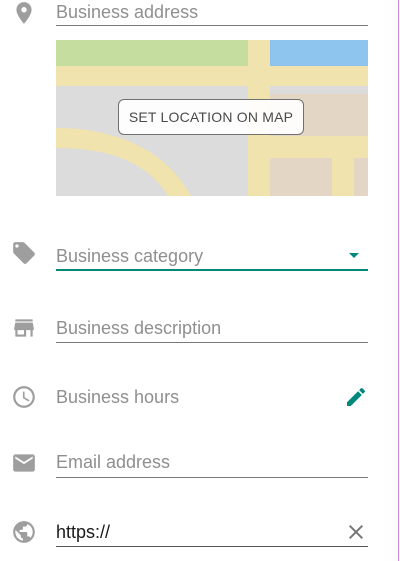  I want to click on business-description-input: Business description, so click(138, 328).